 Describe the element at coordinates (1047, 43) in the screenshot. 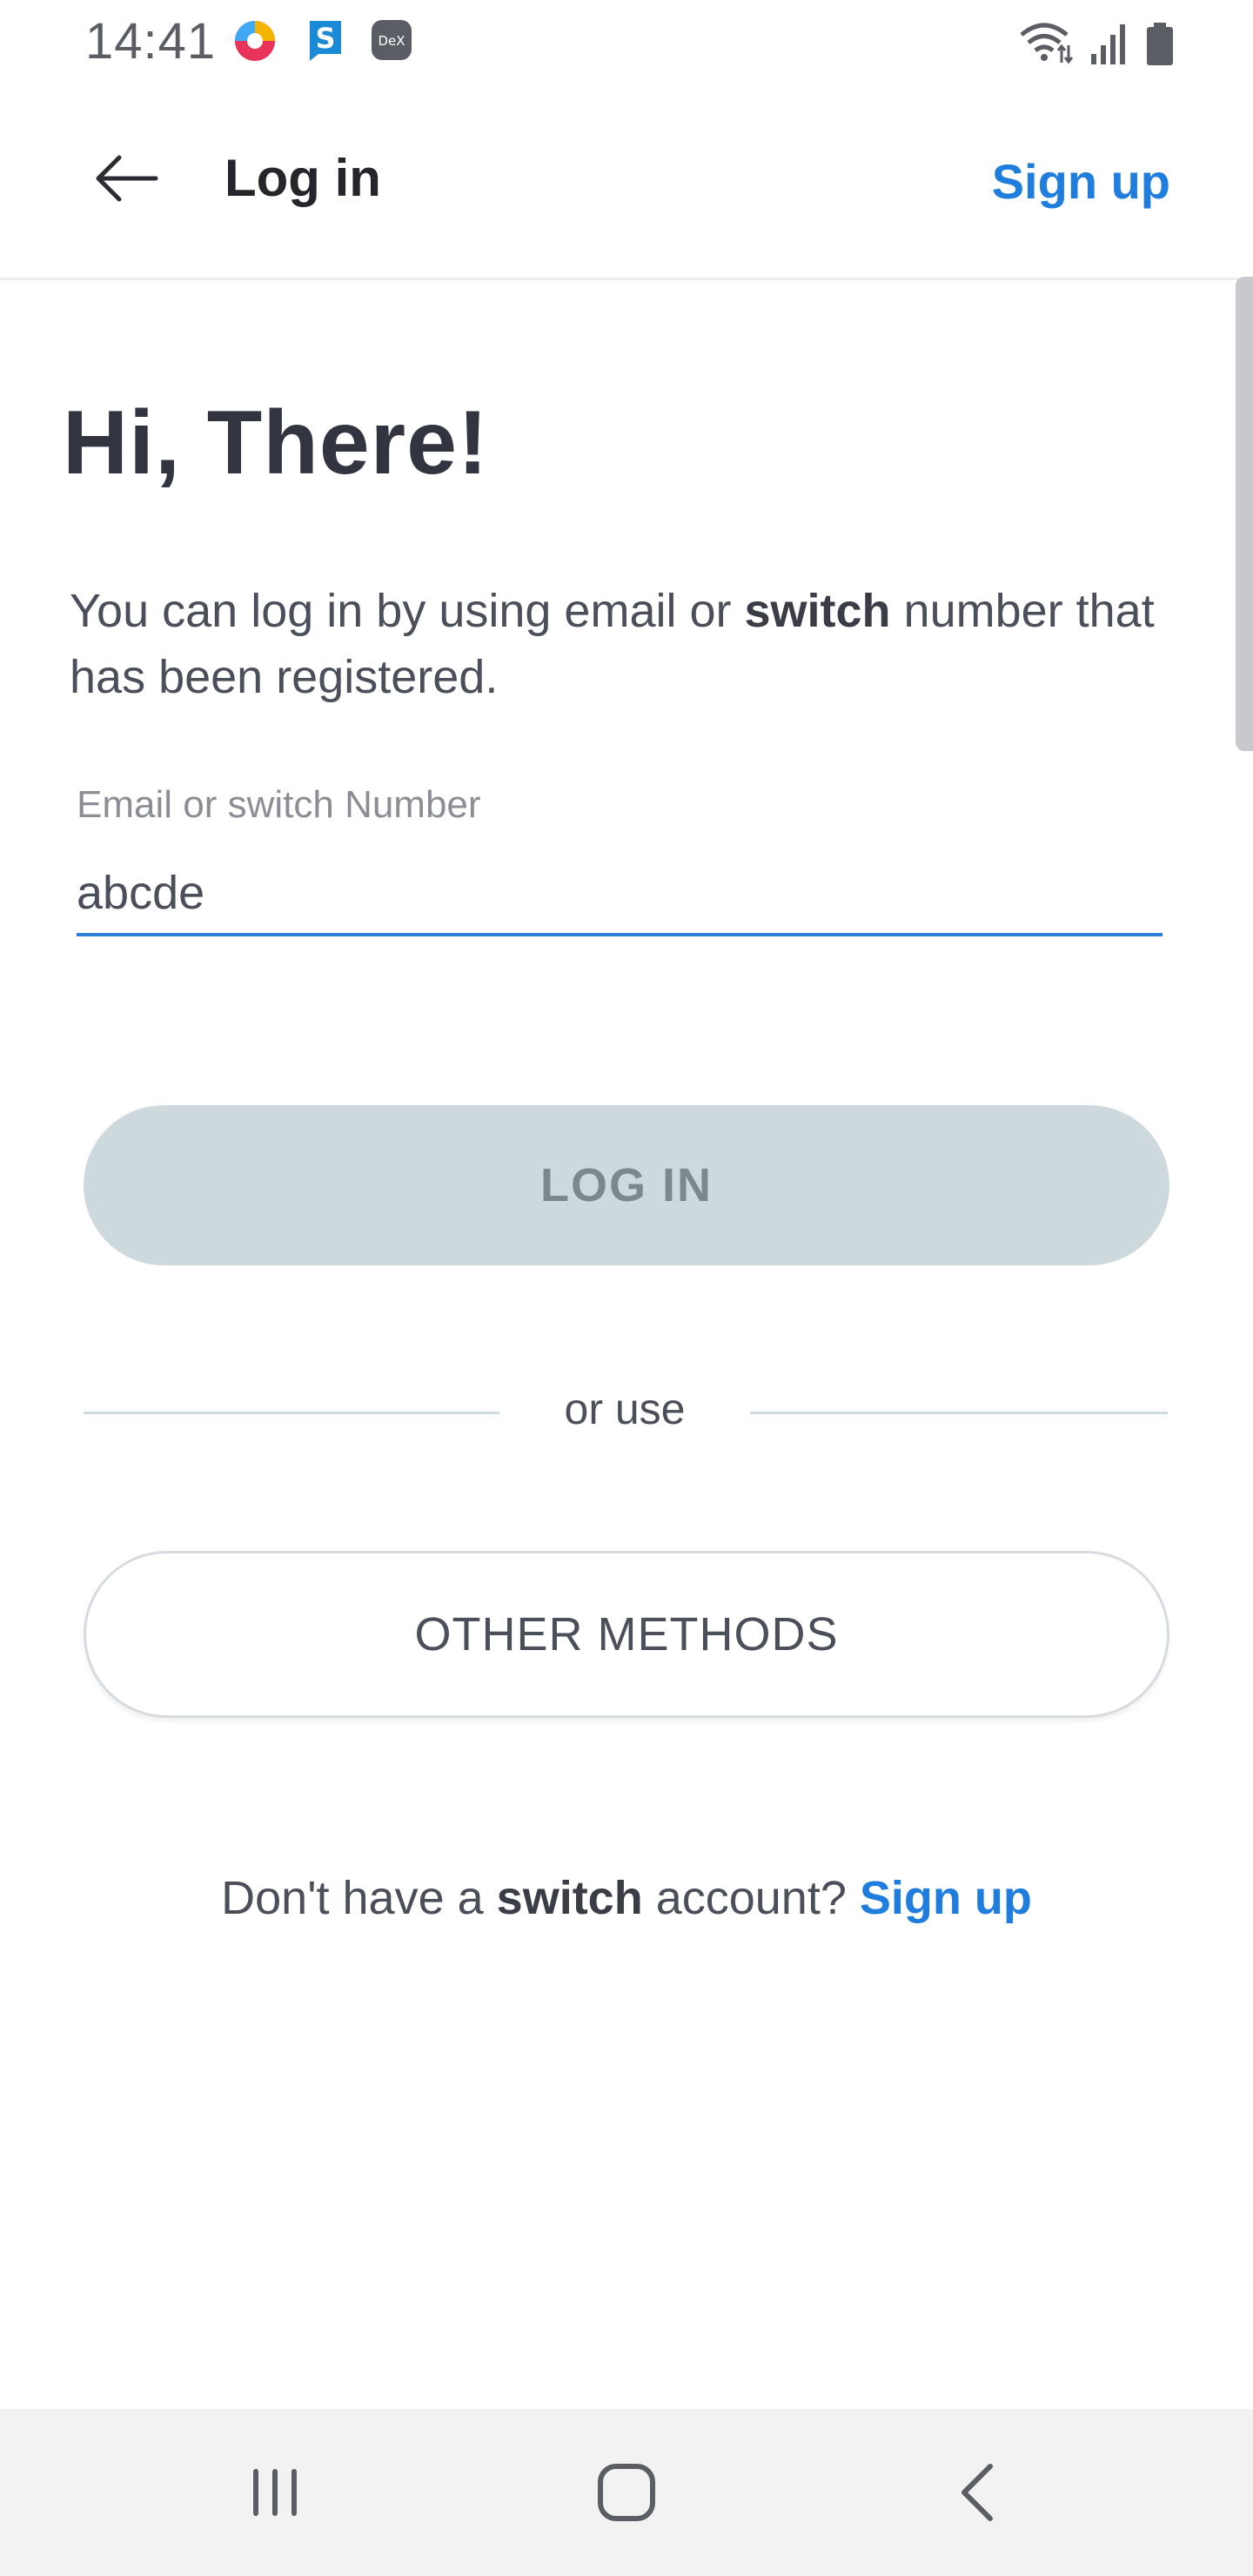

I see `wifi-icon` at that location.